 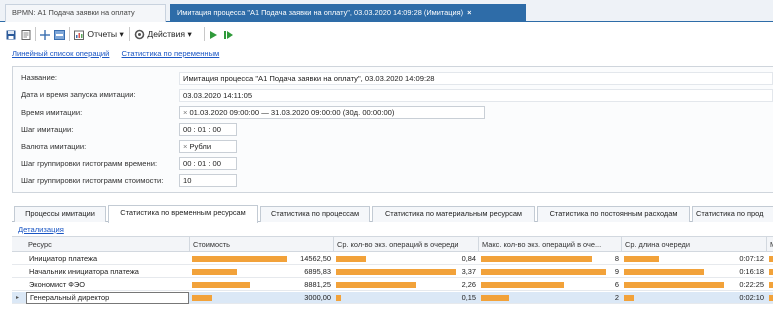 What do you see at coordinates (11, 34) in the screenshot?
I see `save-icon` at bounding box center [11, 34].